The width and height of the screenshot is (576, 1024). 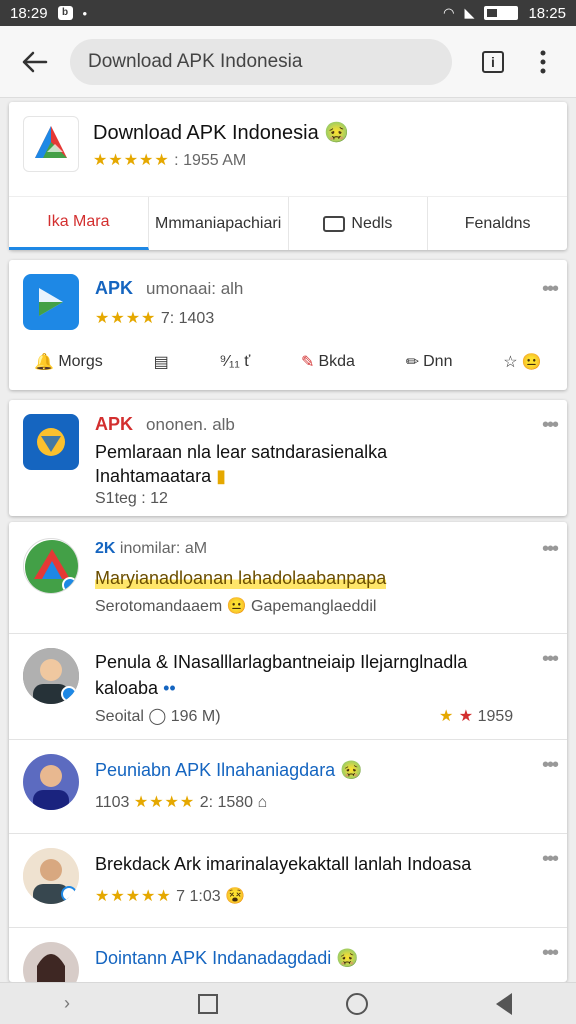 I want to click on rating-stars: ★★★★★, so click(x=131, y=160).